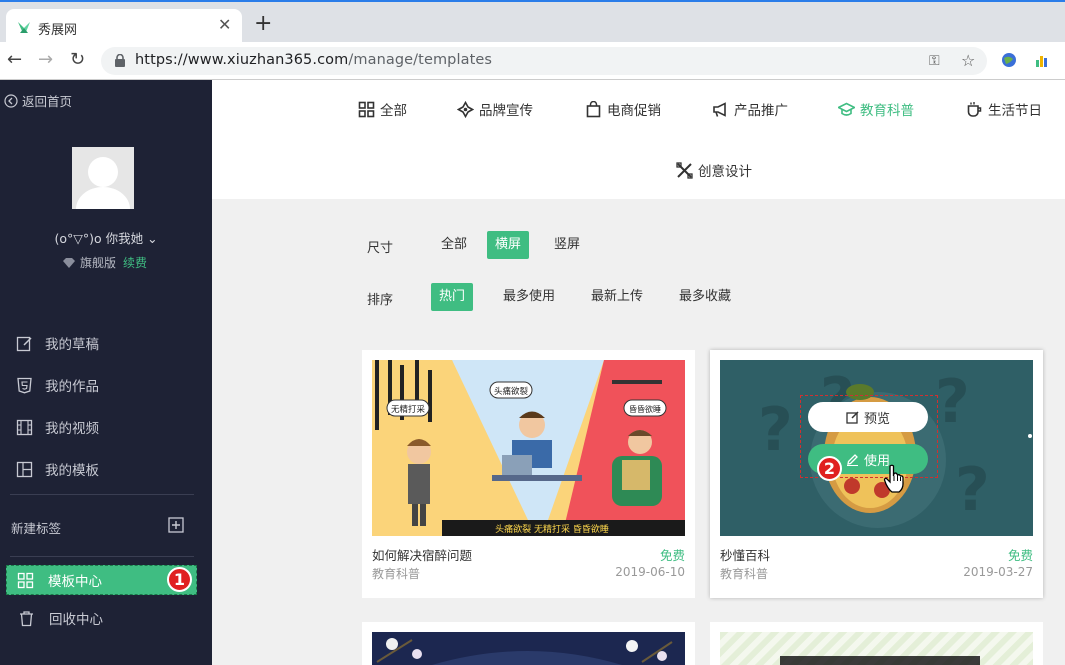 The height and width of the screenshot is (665, 1065). Describe the element at coordinates (934, 61) in the screenshot. I see `key-icon: ⚿` at that location.